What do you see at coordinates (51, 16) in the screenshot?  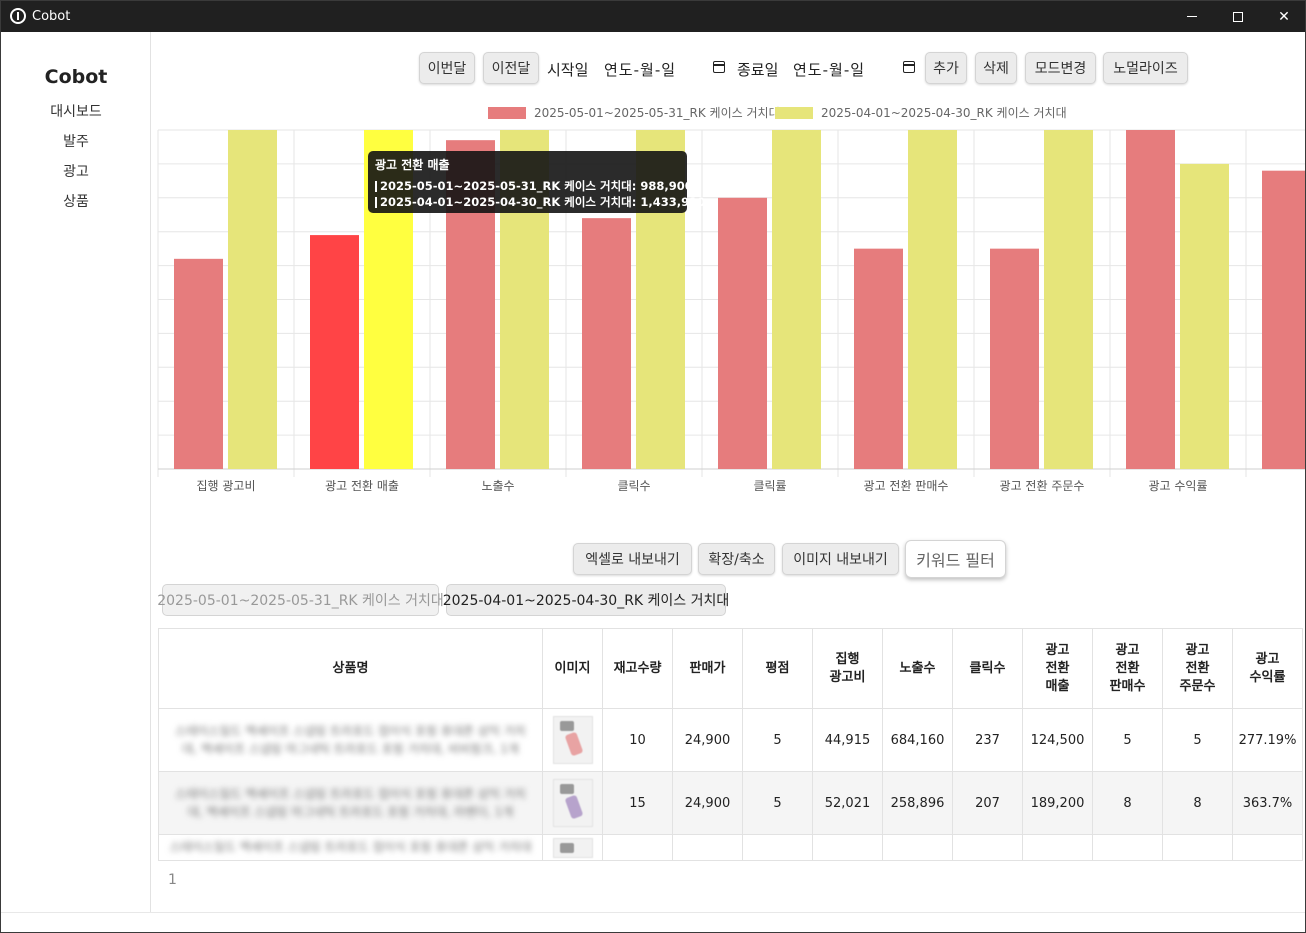 I see `window-title: Cobot` at bounding box center [51, 16].